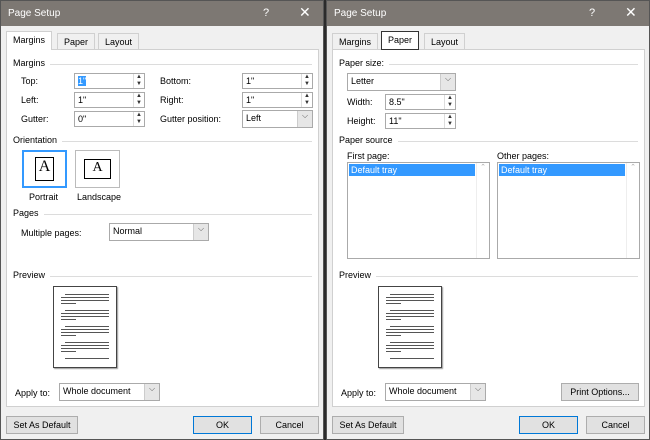  Describe the element at coordinates (250, 81) in the screenshot. I see `bottom-value: 1"` at that location.